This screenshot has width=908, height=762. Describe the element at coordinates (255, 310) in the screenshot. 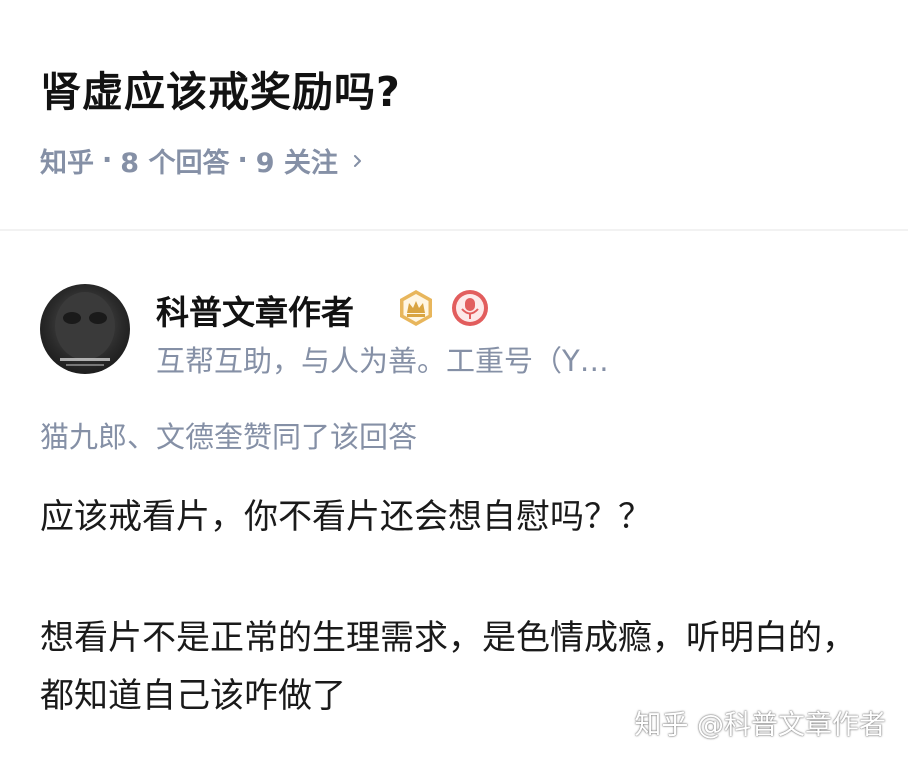

I see `author-name: 科普文章作者` at that location.